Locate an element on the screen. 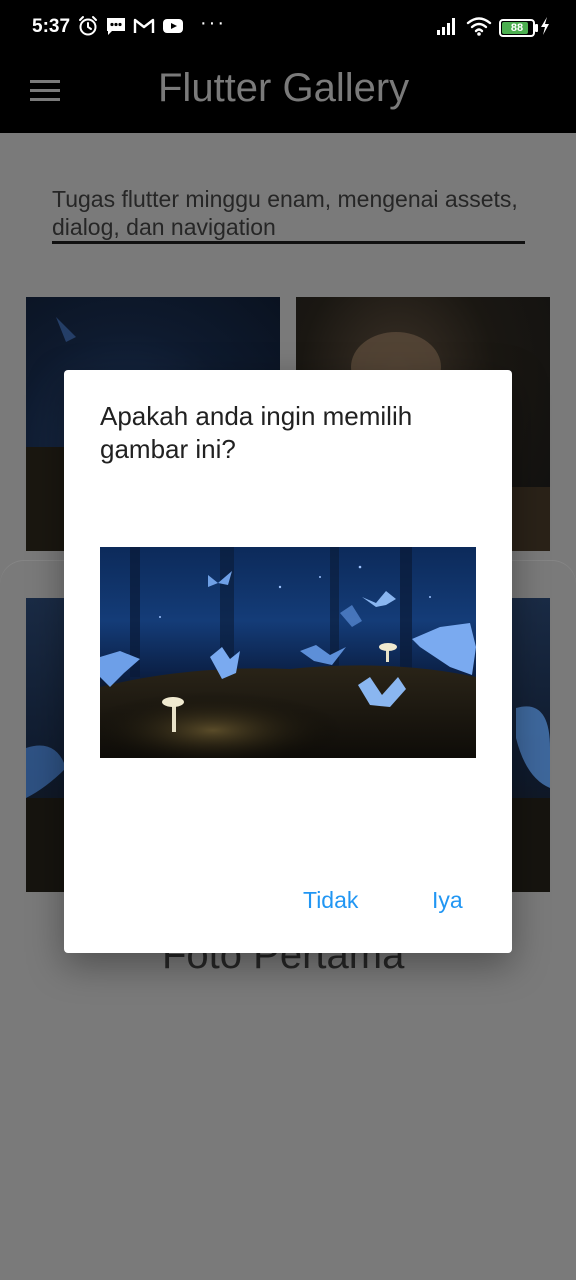 This screenshot has width=576, height=1280. confirm-button: Iya is located at coordinates (447, 900).